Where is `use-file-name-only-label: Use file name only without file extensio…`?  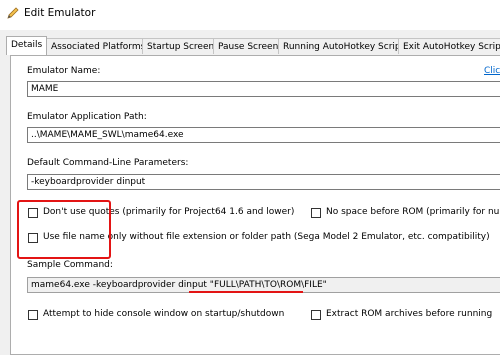 use-file-name-only-label: Use file name only without file extensio… is located at coordinates (266, 237).